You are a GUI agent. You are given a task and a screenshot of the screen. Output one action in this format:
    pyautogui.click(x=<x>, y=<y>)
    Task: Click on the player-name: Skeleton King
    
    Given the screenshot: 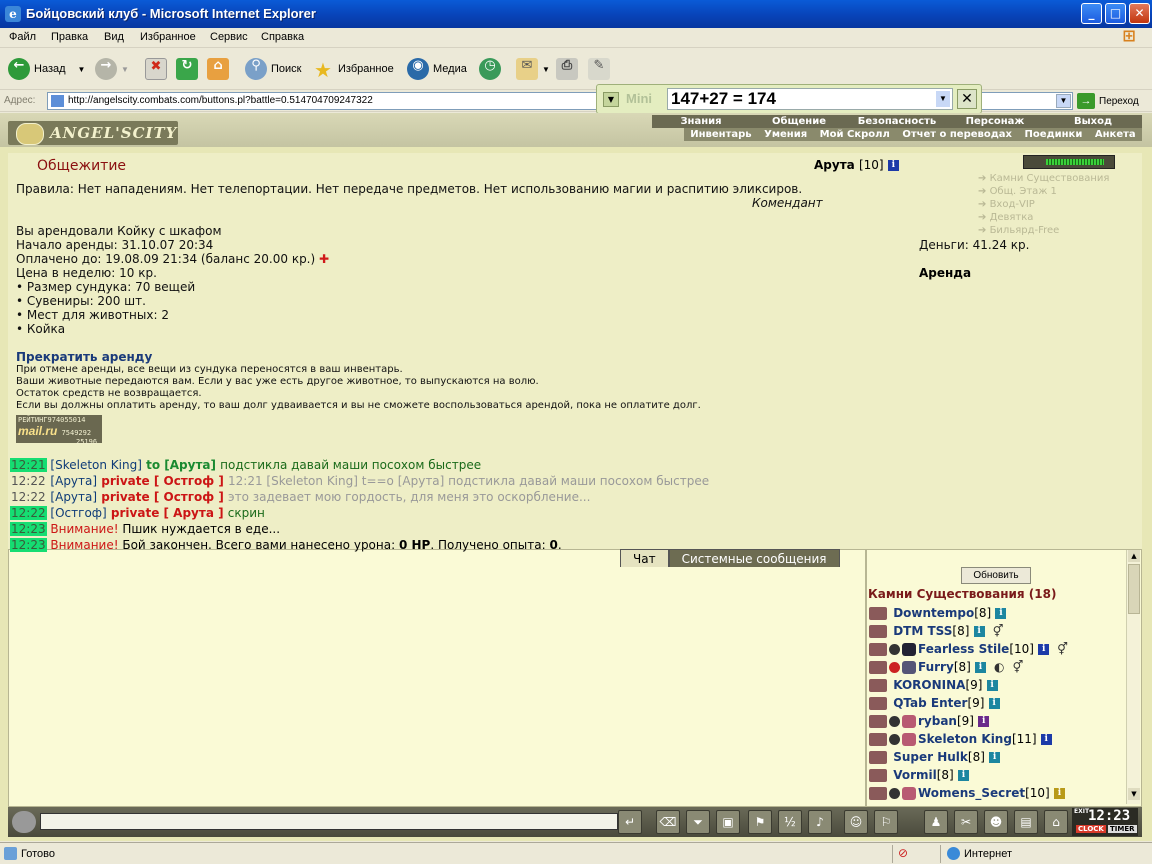 What is the action you would take?
    pyautogui.click(x=965, y=739)
    